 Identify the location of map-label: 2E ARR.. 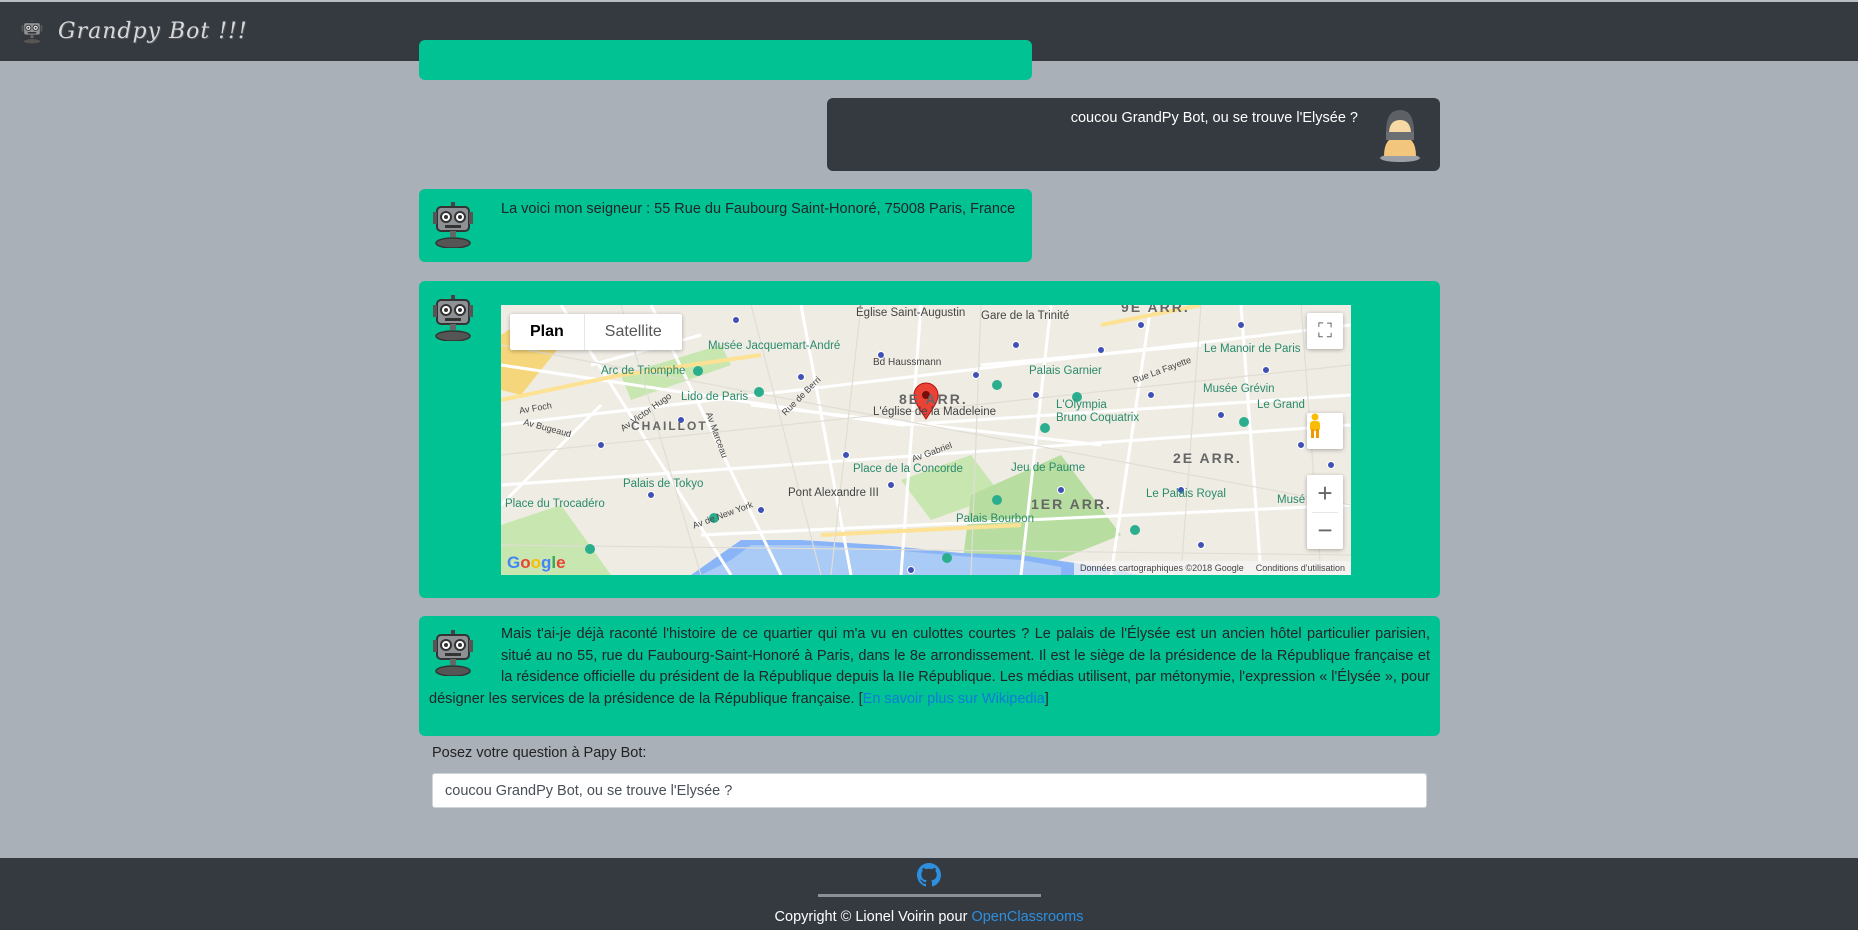
(1207, 458).